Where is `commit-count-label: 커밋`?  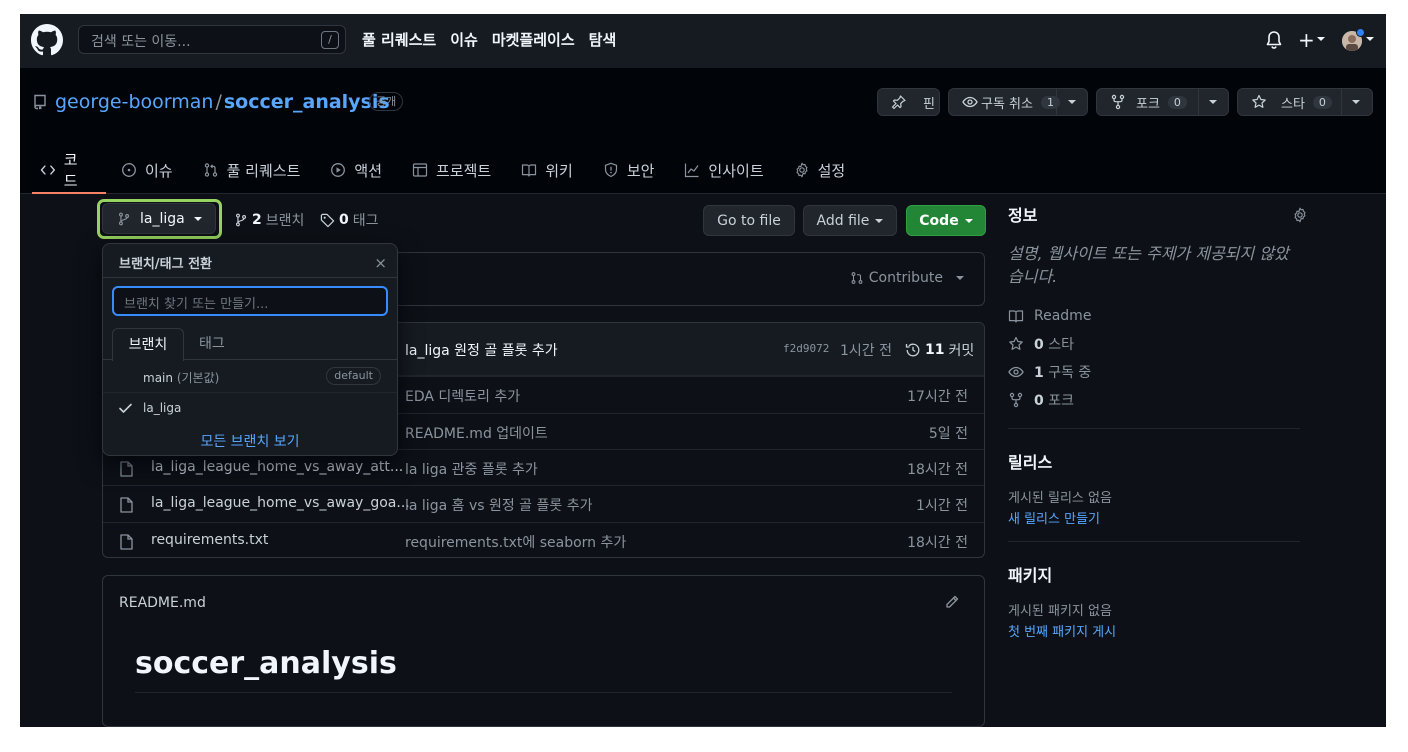
commit-count-label: 커밋 is located at coordinates (961, 351).